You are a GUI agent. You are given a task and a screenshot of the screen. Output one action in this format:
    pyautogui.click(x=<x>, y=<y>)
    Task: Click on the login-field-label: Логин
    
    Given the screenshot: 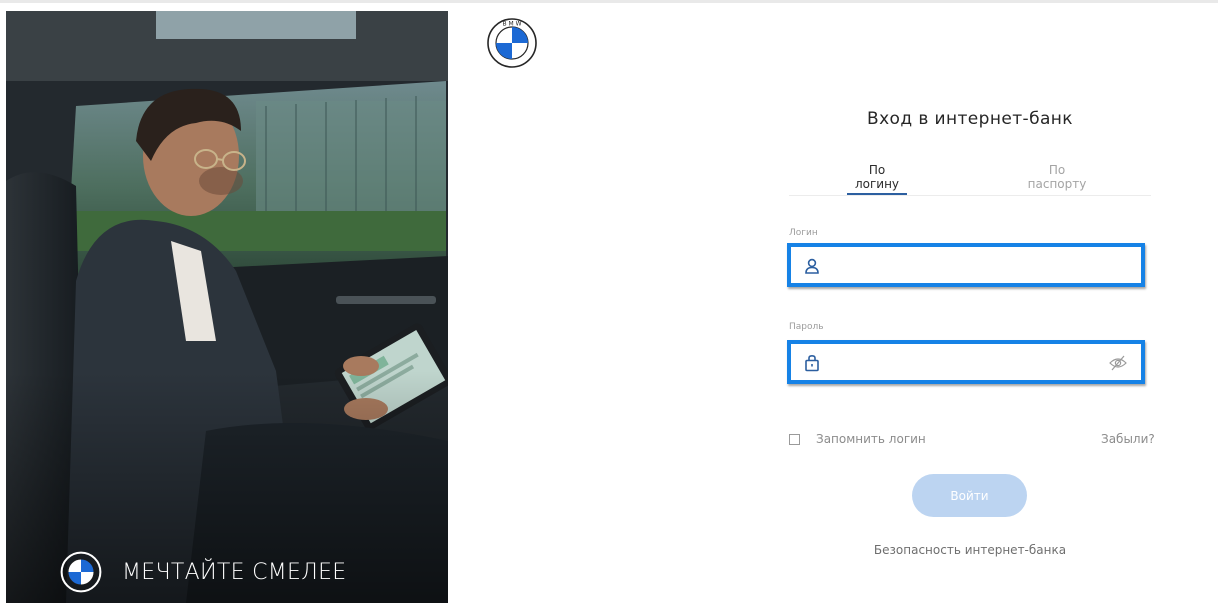 What is the action you would take?
    pyautogui.click(x=803, y=233)
    